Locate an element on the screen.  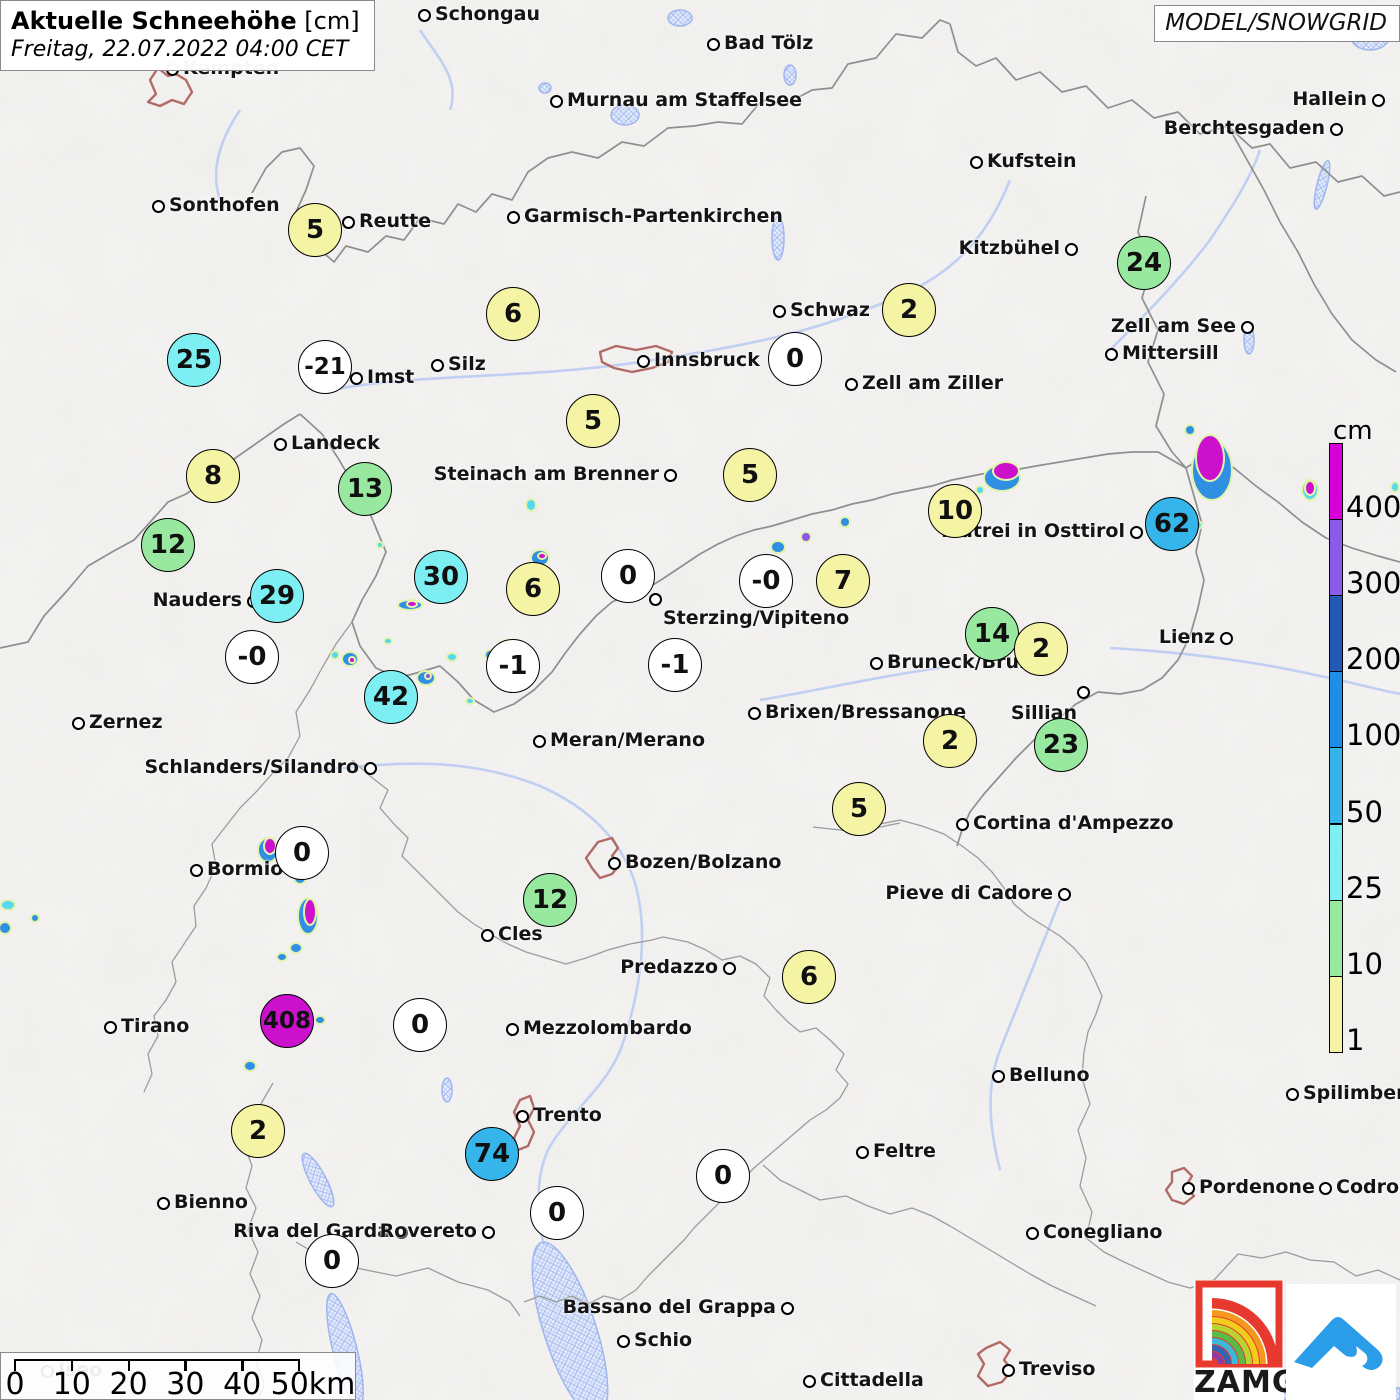
station-value-marker: 12 is located at coordinates (550, 900).